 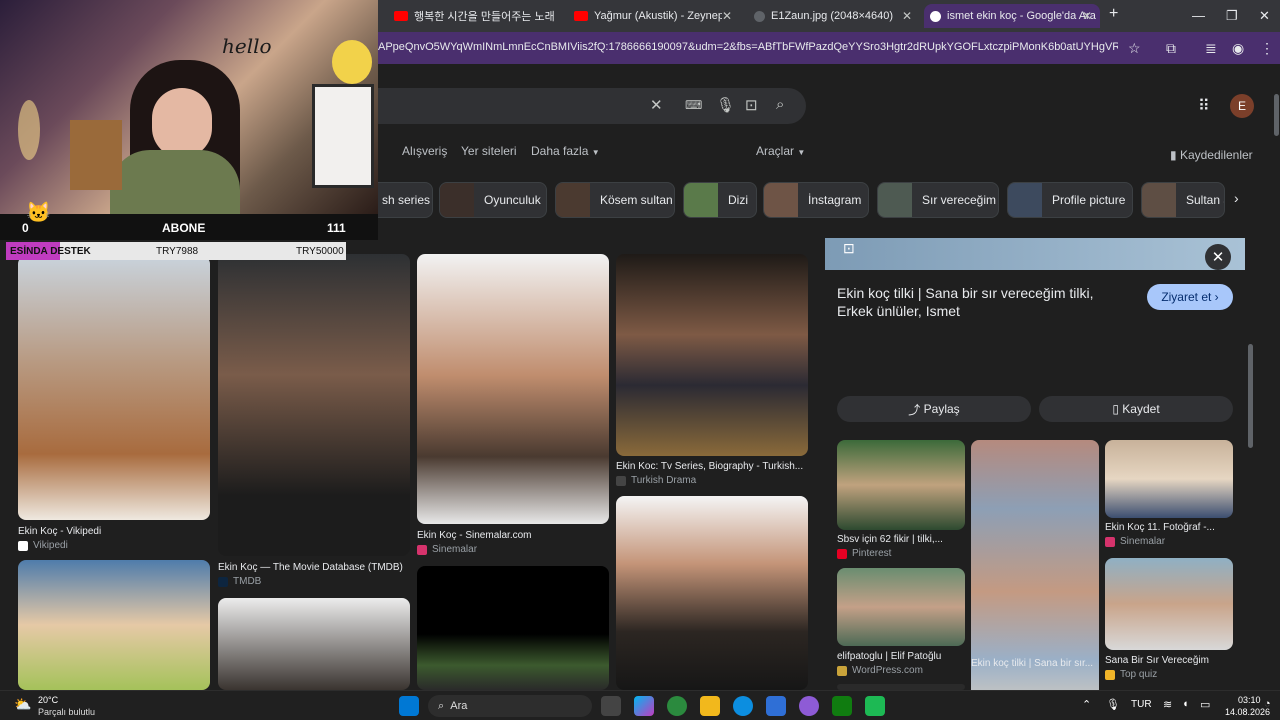 I want to click on language-indicator: TUR, so click(x=1141, y=704).